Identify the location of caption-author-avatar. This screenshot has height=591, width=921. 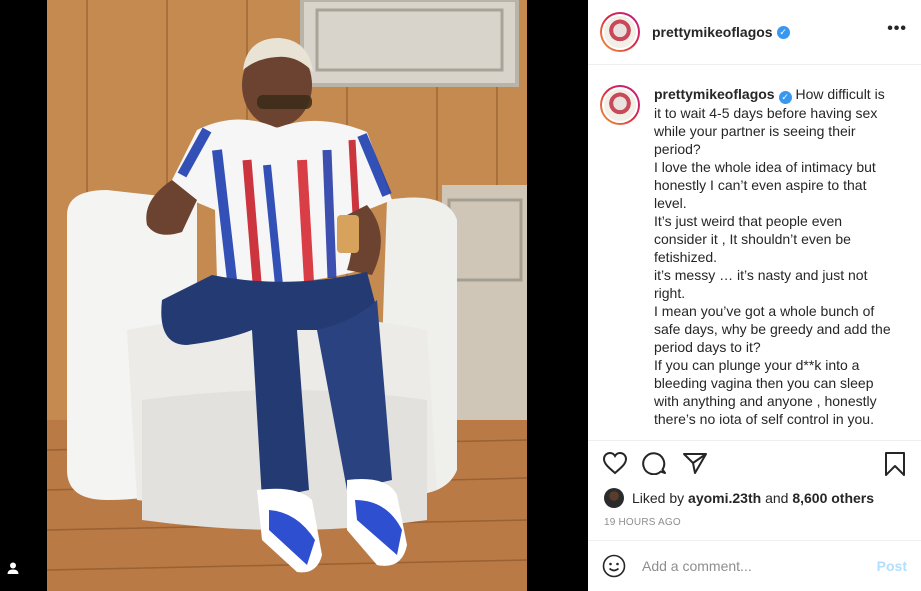
(620, 105).